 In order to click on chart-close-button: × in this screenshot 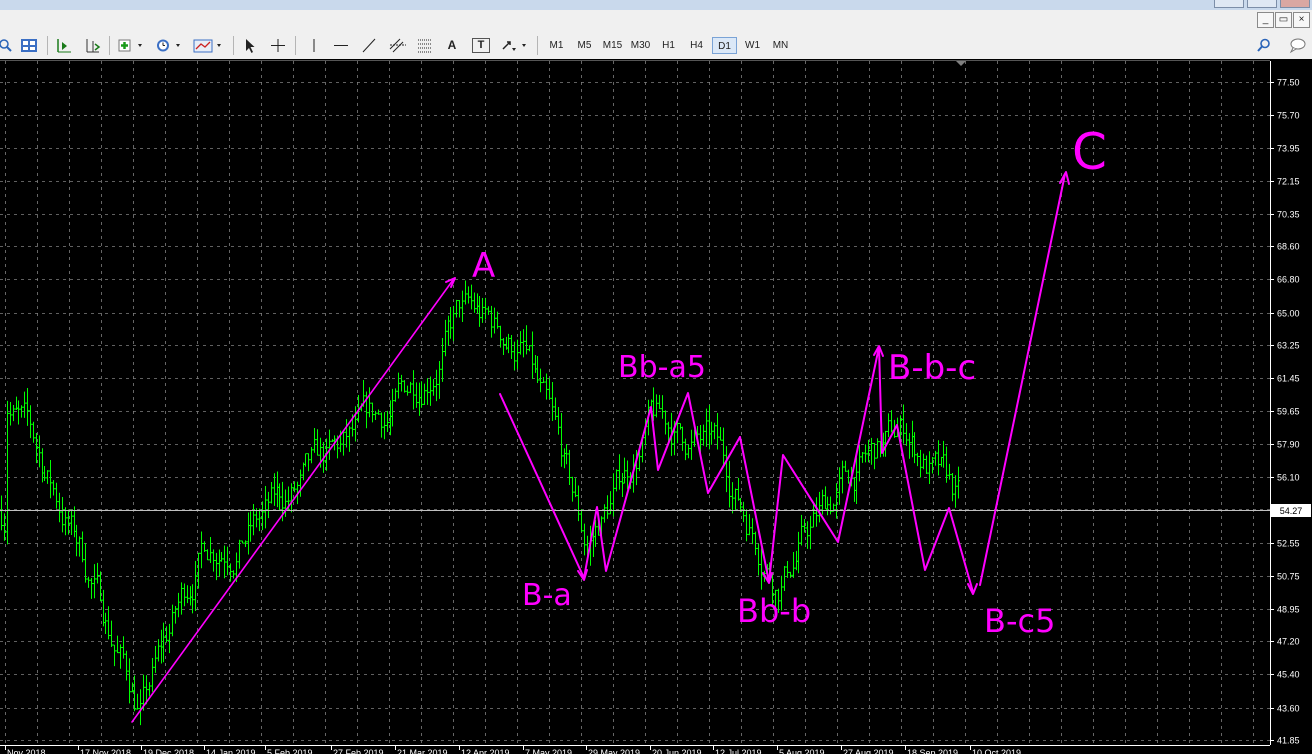, I will do `click(1301, 20)`.